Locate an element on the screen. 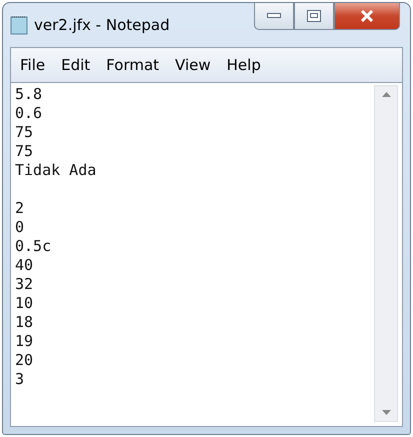 The image size is (413, 437). close-icon is located at coordinates (367, 16).